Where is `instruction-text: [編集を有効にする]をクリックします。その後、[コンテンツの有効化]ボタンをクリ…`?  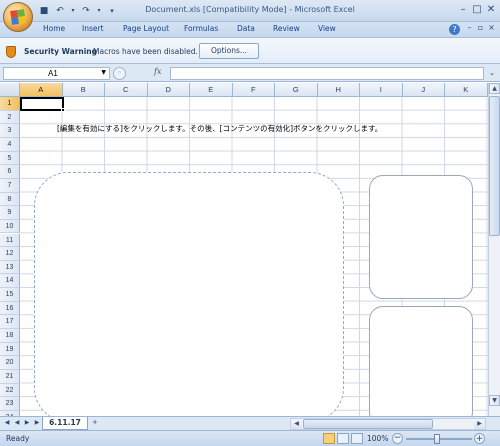 instruction-text: [編集を有効にする]をクリックします。その後、[コンテンツの有効化]ボタンをクリ… is located at coordinates (220, 128).